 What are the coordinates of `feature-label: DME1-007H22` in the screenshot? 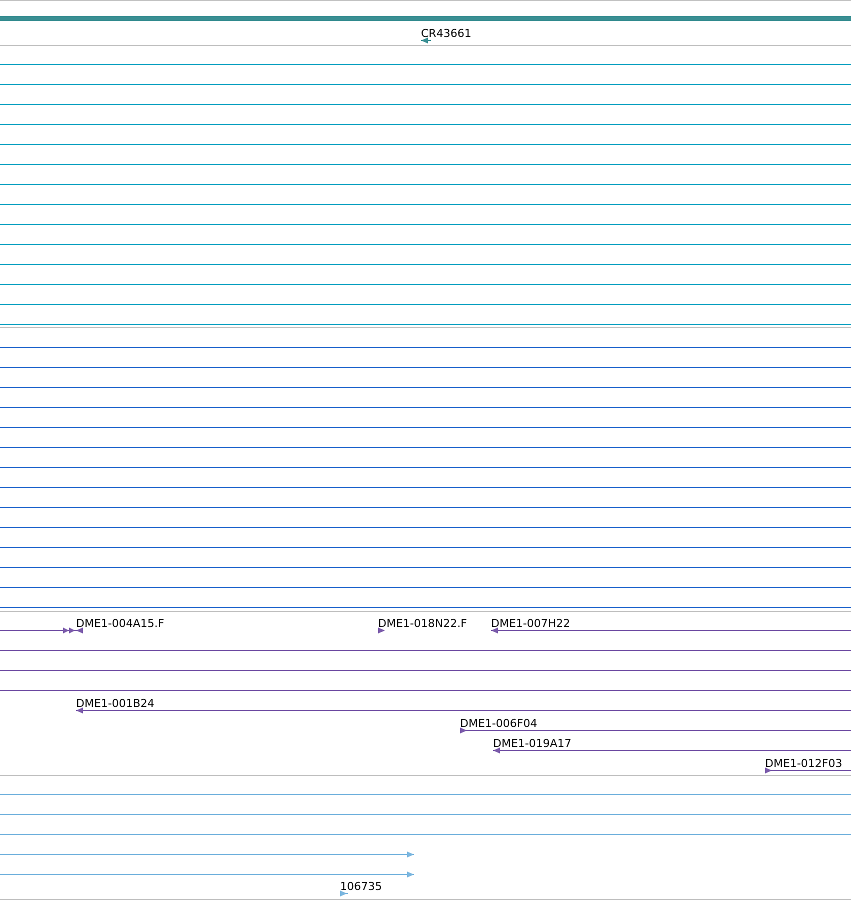 It's located at (530, 624).